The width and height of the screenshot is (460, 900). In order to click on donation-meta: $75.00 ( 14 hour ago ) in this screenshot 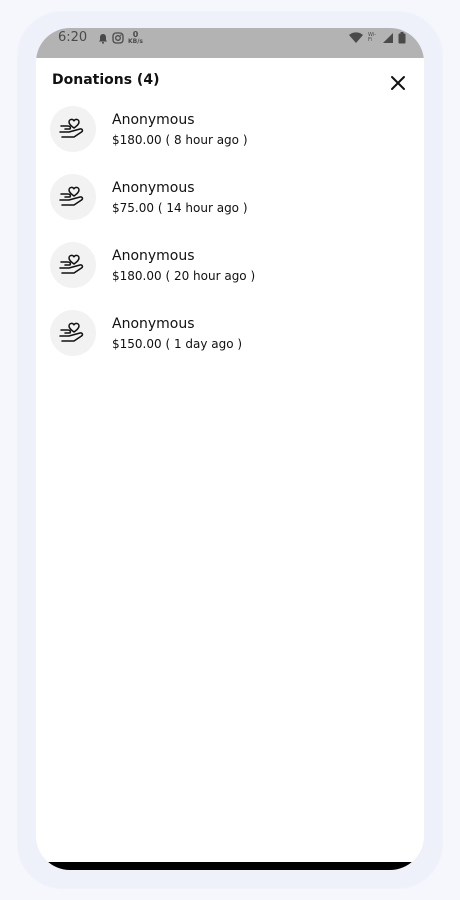, I will do `click(180, 208)`.